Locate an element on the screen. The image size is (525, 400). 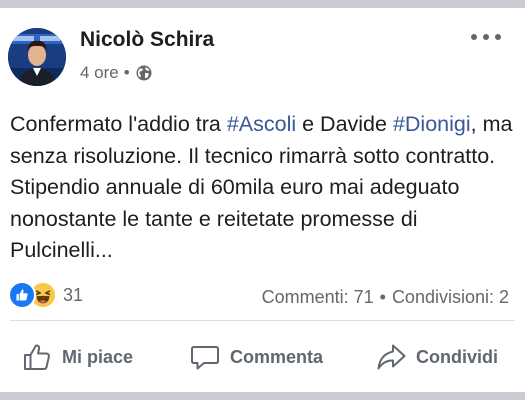
like-button-label: Mi piace is located at coordinates (98, 356).